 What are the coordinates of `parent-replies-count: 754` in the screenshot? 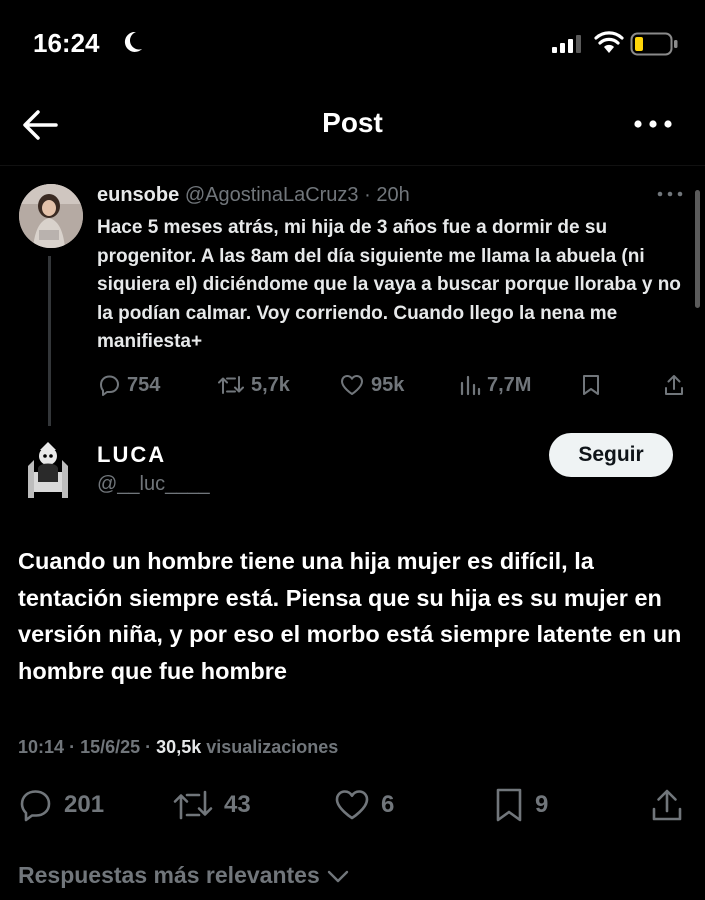 It's located at (144, 384).